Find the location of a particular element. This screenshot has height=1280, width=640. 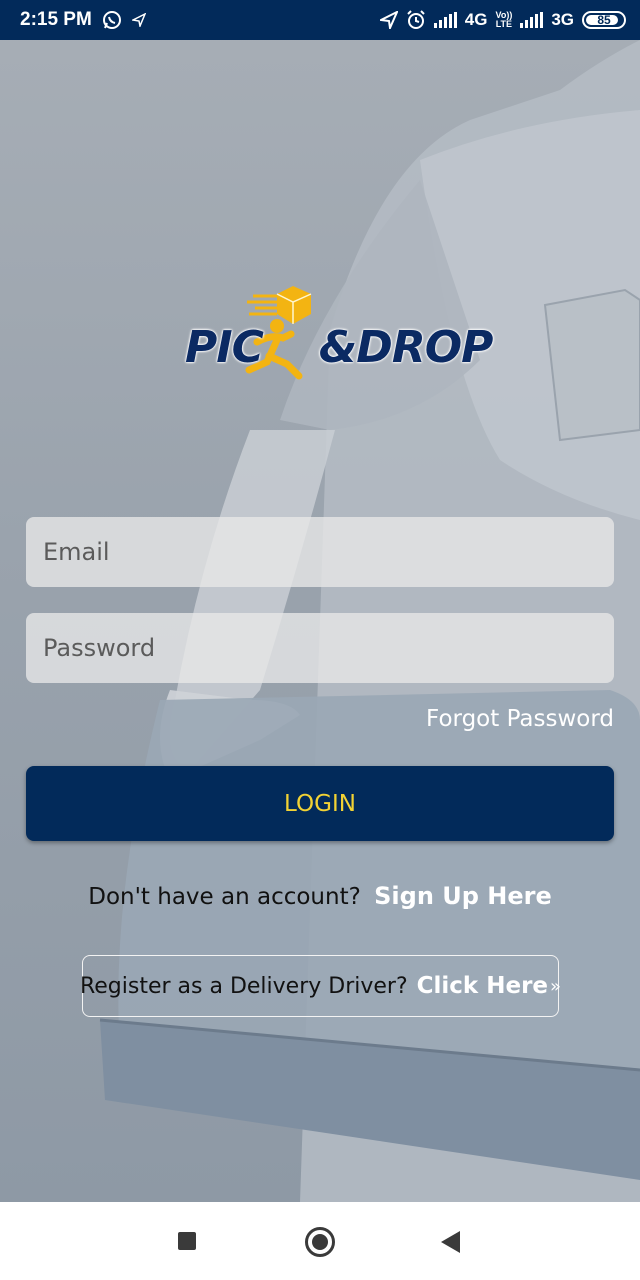

status-bar: 2:15 PM 4G Vo)) LTE 3G 85 is located at coordinates (320, 20).